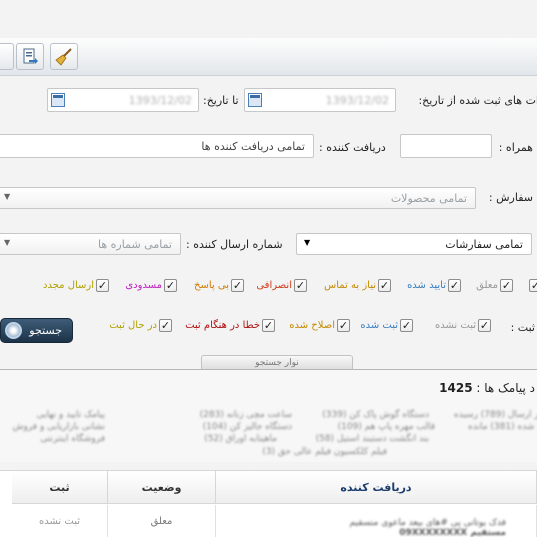 The image size is (537, 537). I want to click on to-date-label: تا تاریخ:, so click(221, 100).